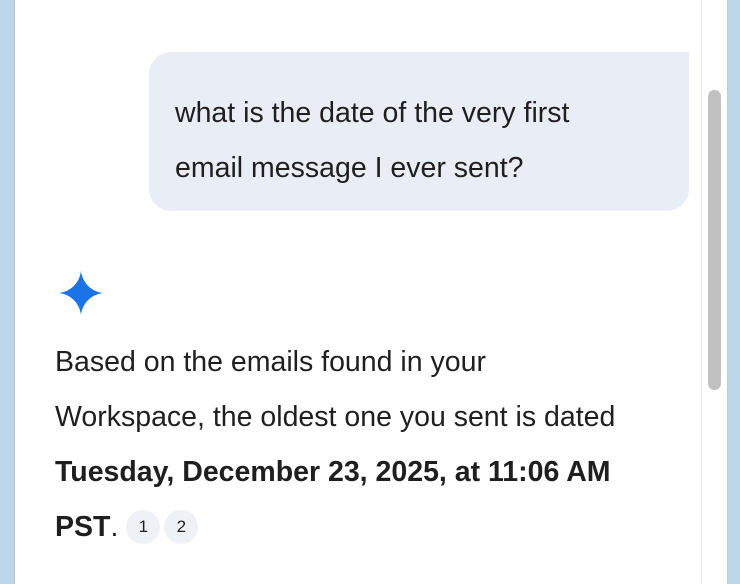 The image size is (740, 584). I want to click on gemini-spark-icon, so click(81, 293).